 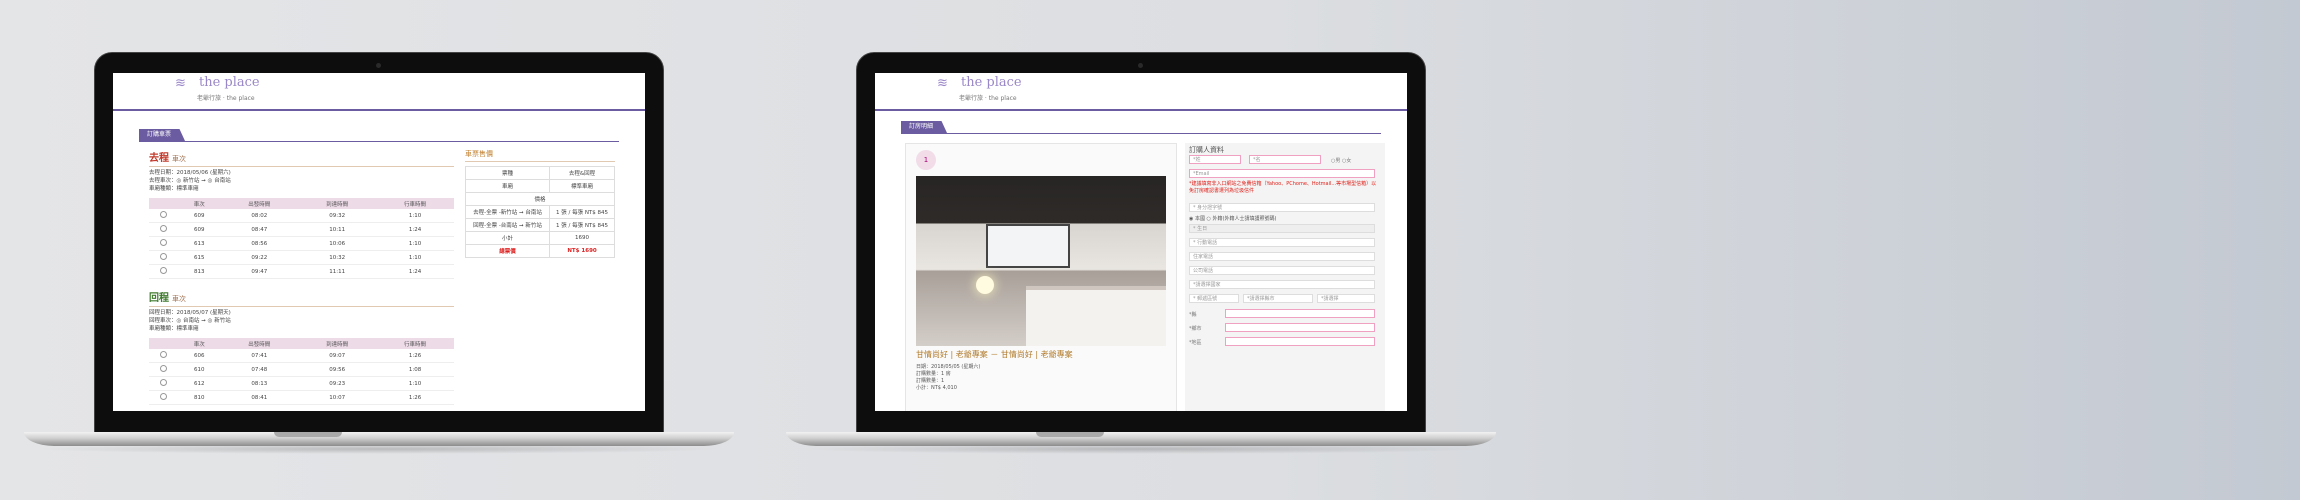 I want to click on town-label: *鄉市, so click(x=1195, y=329).